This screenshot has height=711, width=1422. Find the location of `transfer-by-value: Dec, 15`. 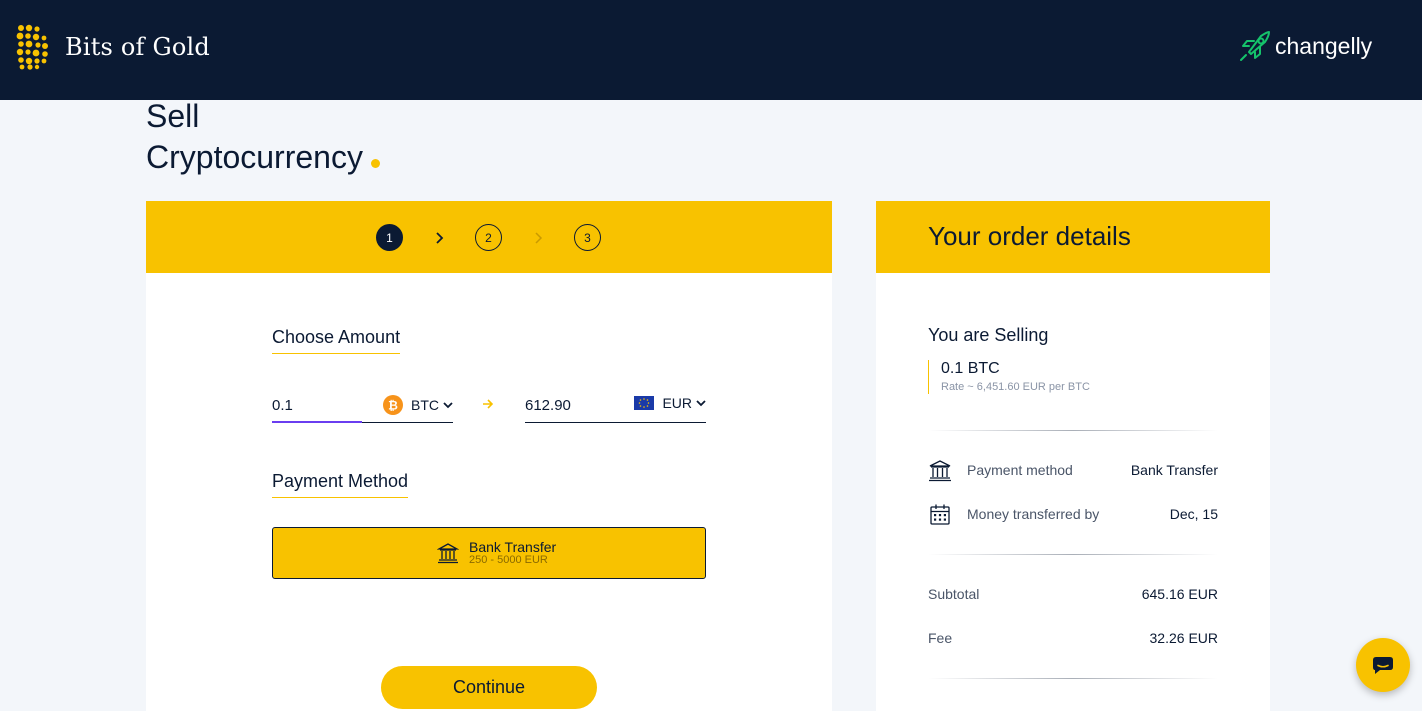

transfer-by-value: Dec, 15 is located at coordinates (1193, 514).